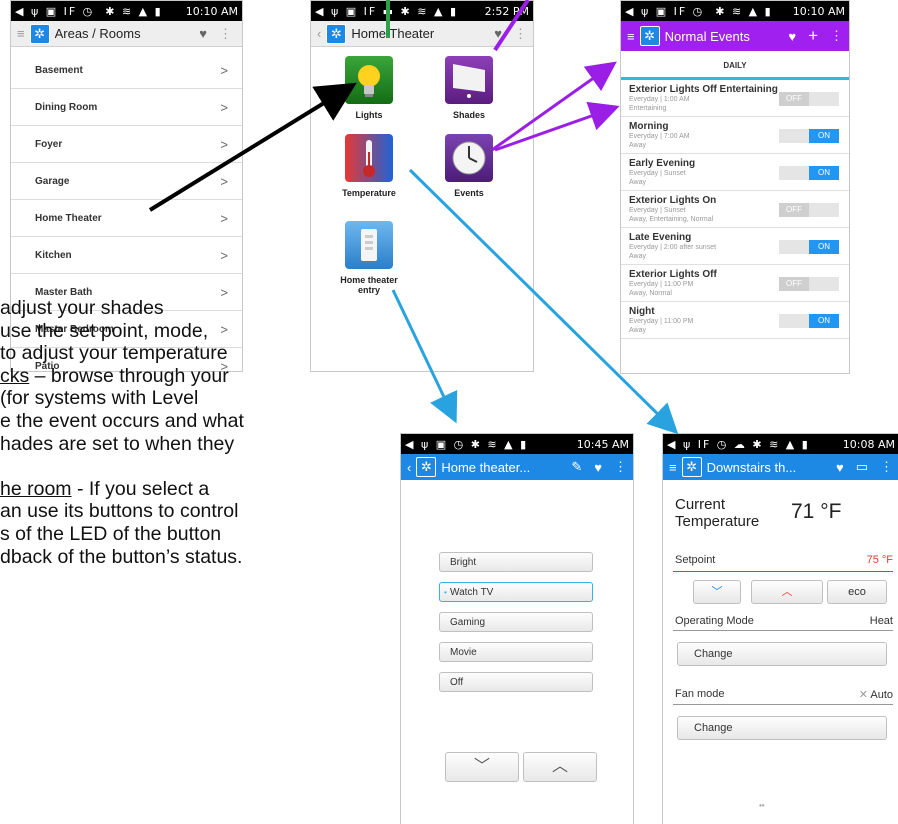 This screenshot has height=824, width=898. What do you see at coordinates (468, 115) in the screenshot?
I see `tile-label: Shades` at bounding box center [468, 115].